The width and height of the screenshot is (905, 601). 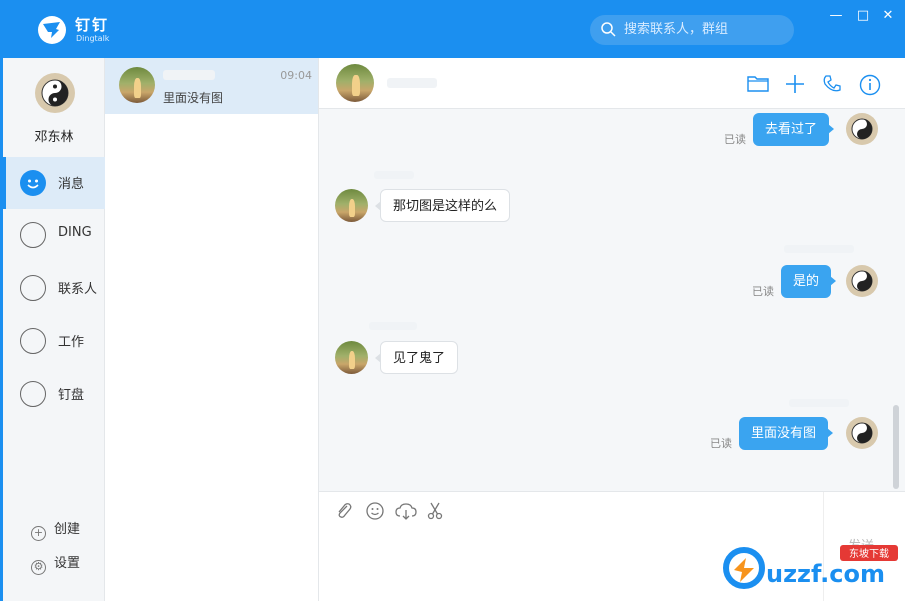 I want to click on sidebar-item-contacts: 联系人, so click(x=54, y=288).